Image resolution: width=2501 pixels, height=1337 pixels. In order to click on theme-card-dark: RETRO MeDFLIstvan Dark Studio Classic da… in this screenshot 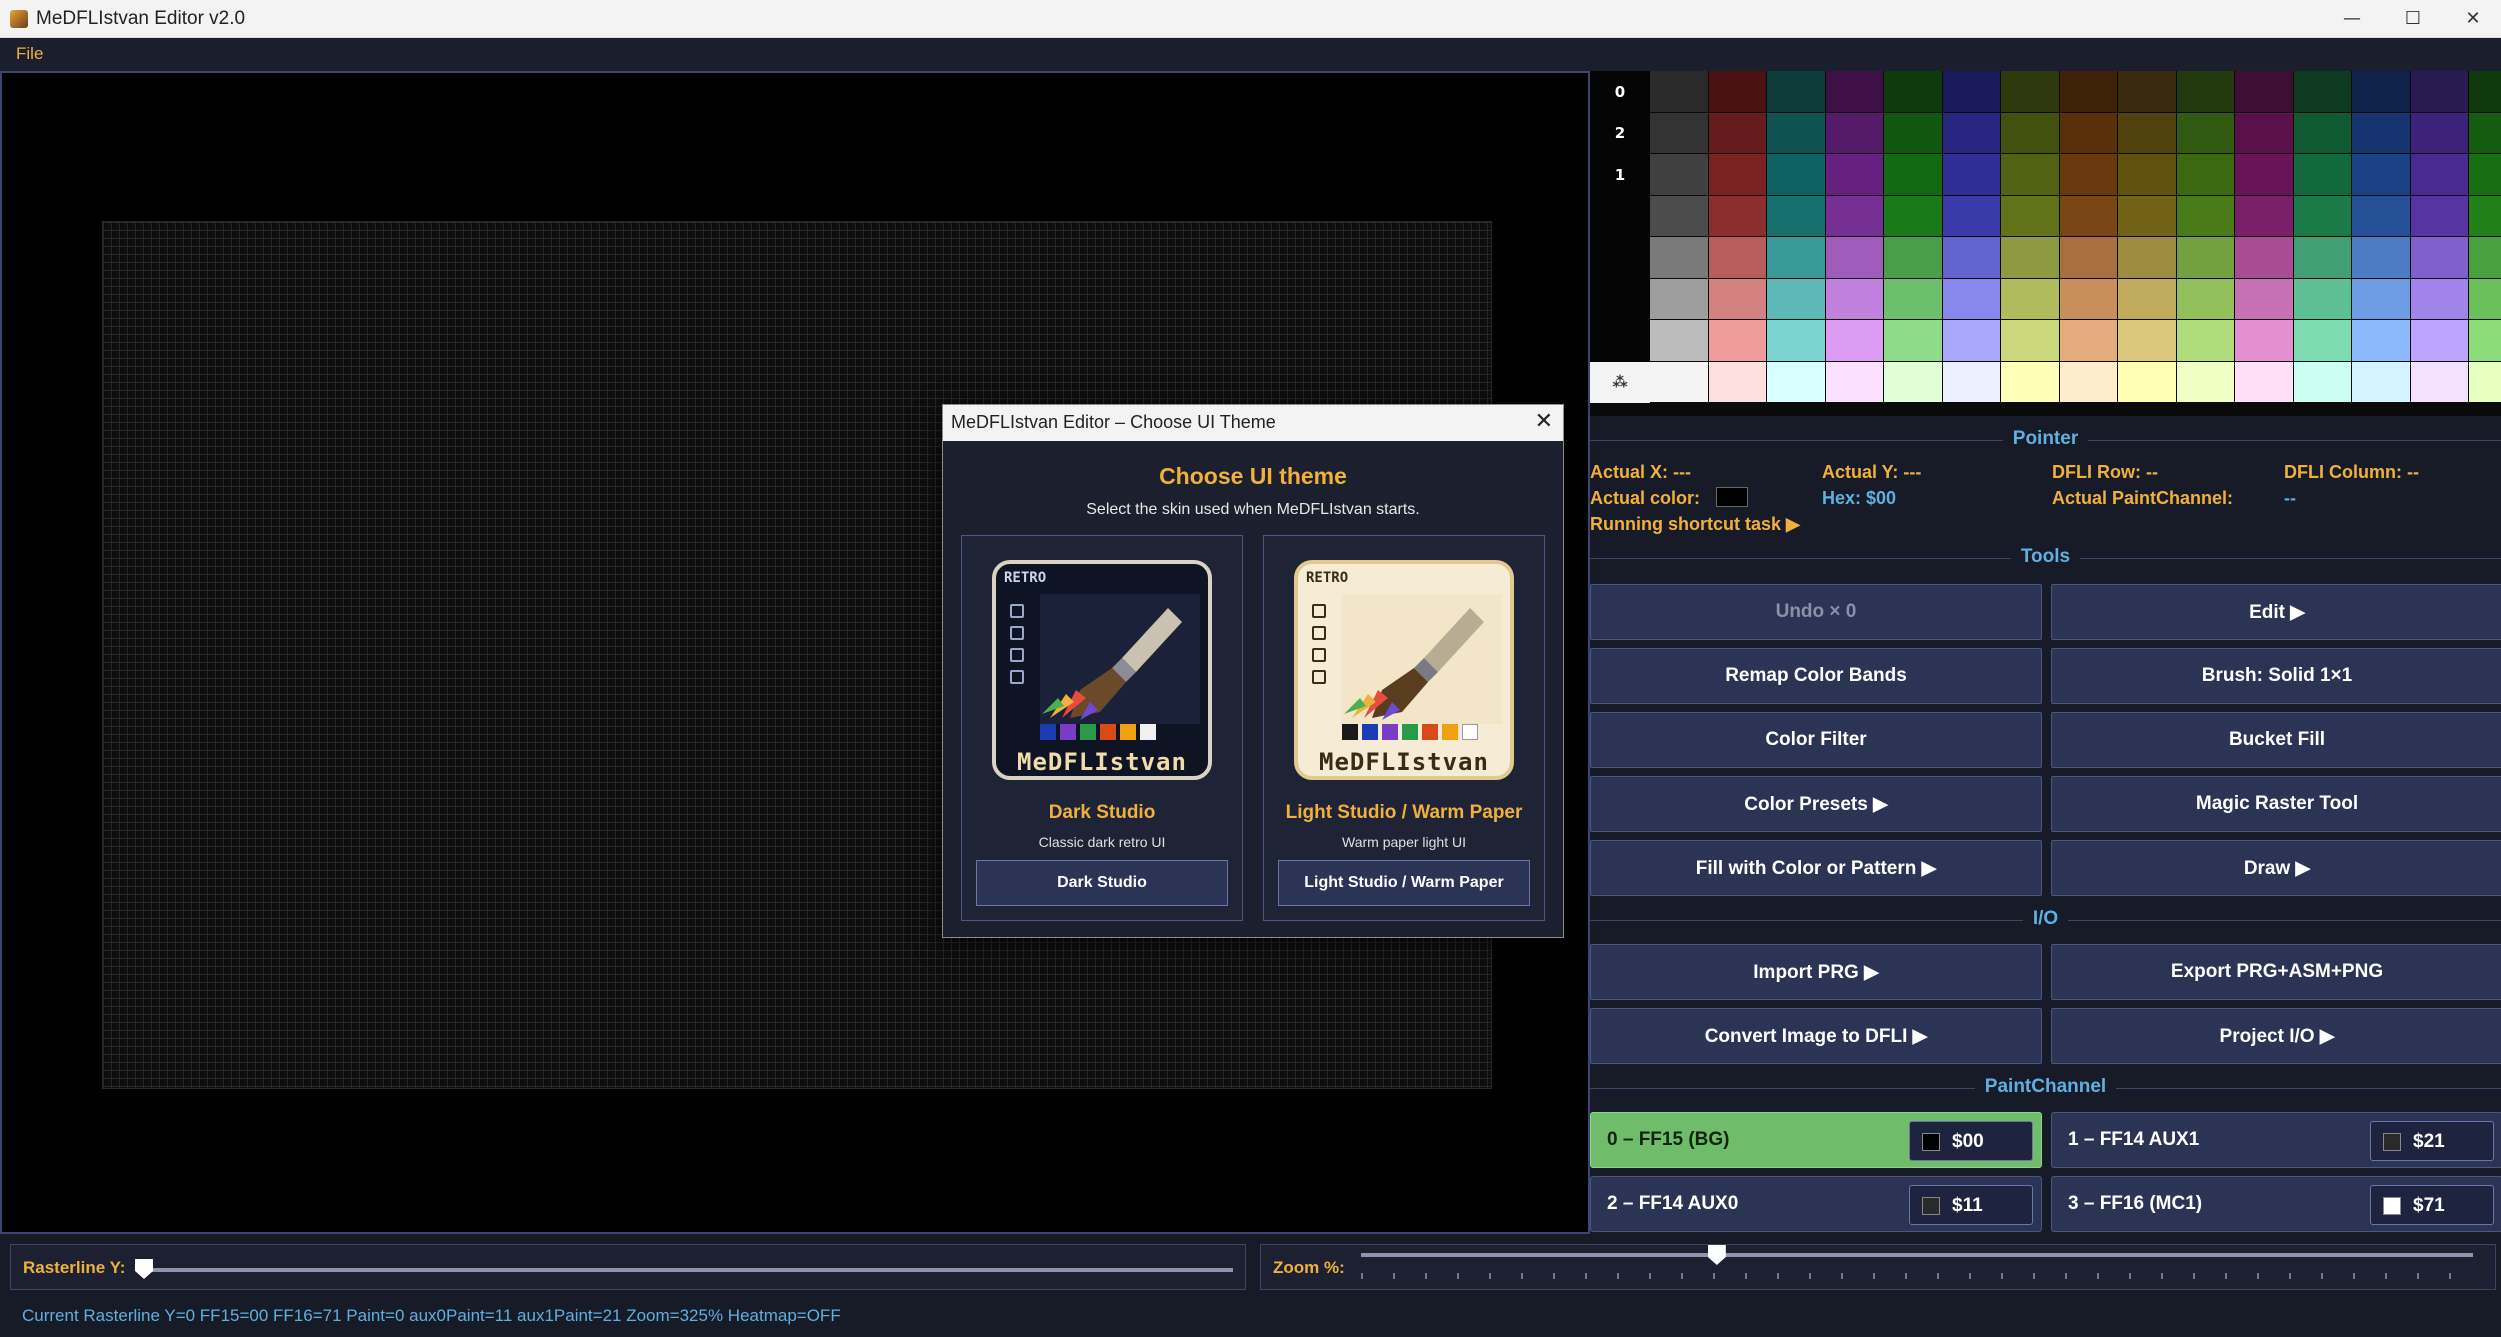, I will do `click(1102, 728)`.